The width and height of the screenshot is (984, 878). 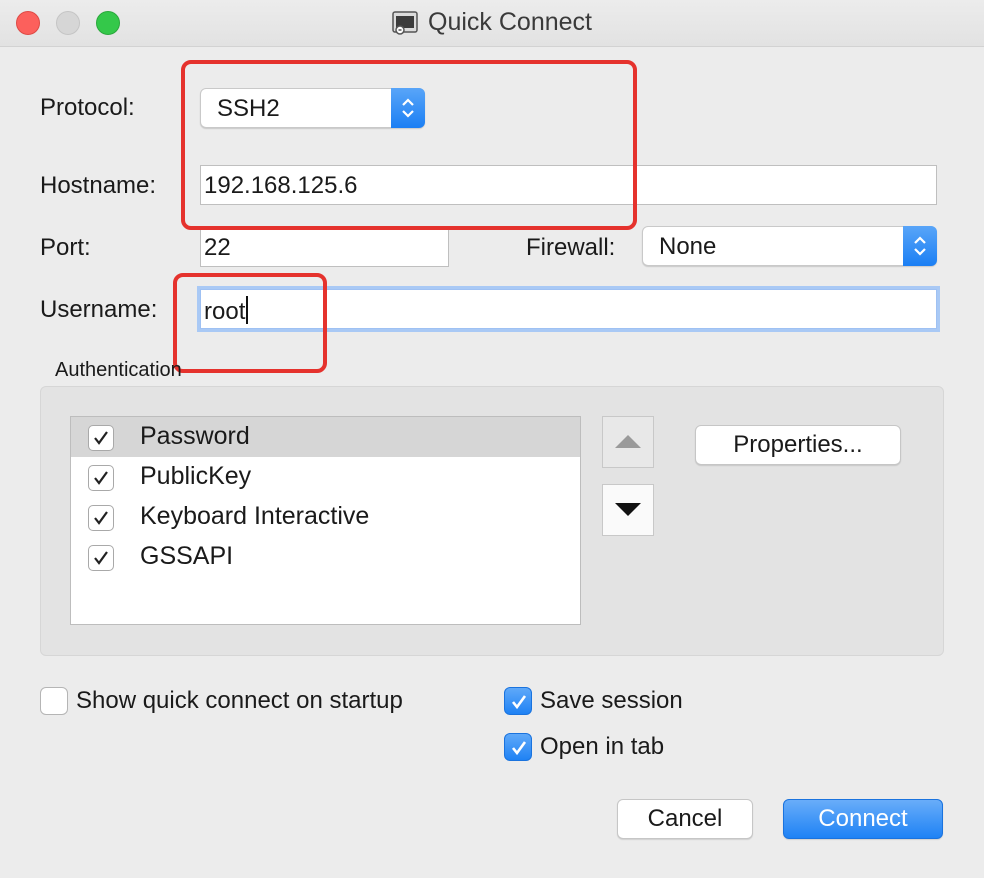 What do you see at coordinates (217, 247) in the screenshot?
I see `port-value: 22` at bounding box center [217, 247].